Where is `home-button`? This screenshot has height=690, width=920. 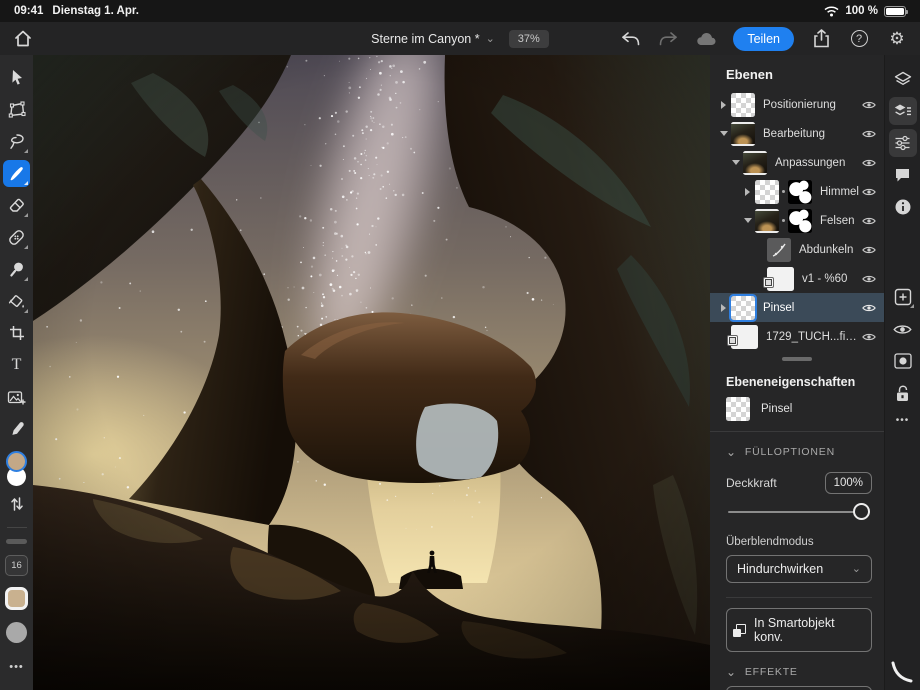 home-button is located at coordinates (23, 39).